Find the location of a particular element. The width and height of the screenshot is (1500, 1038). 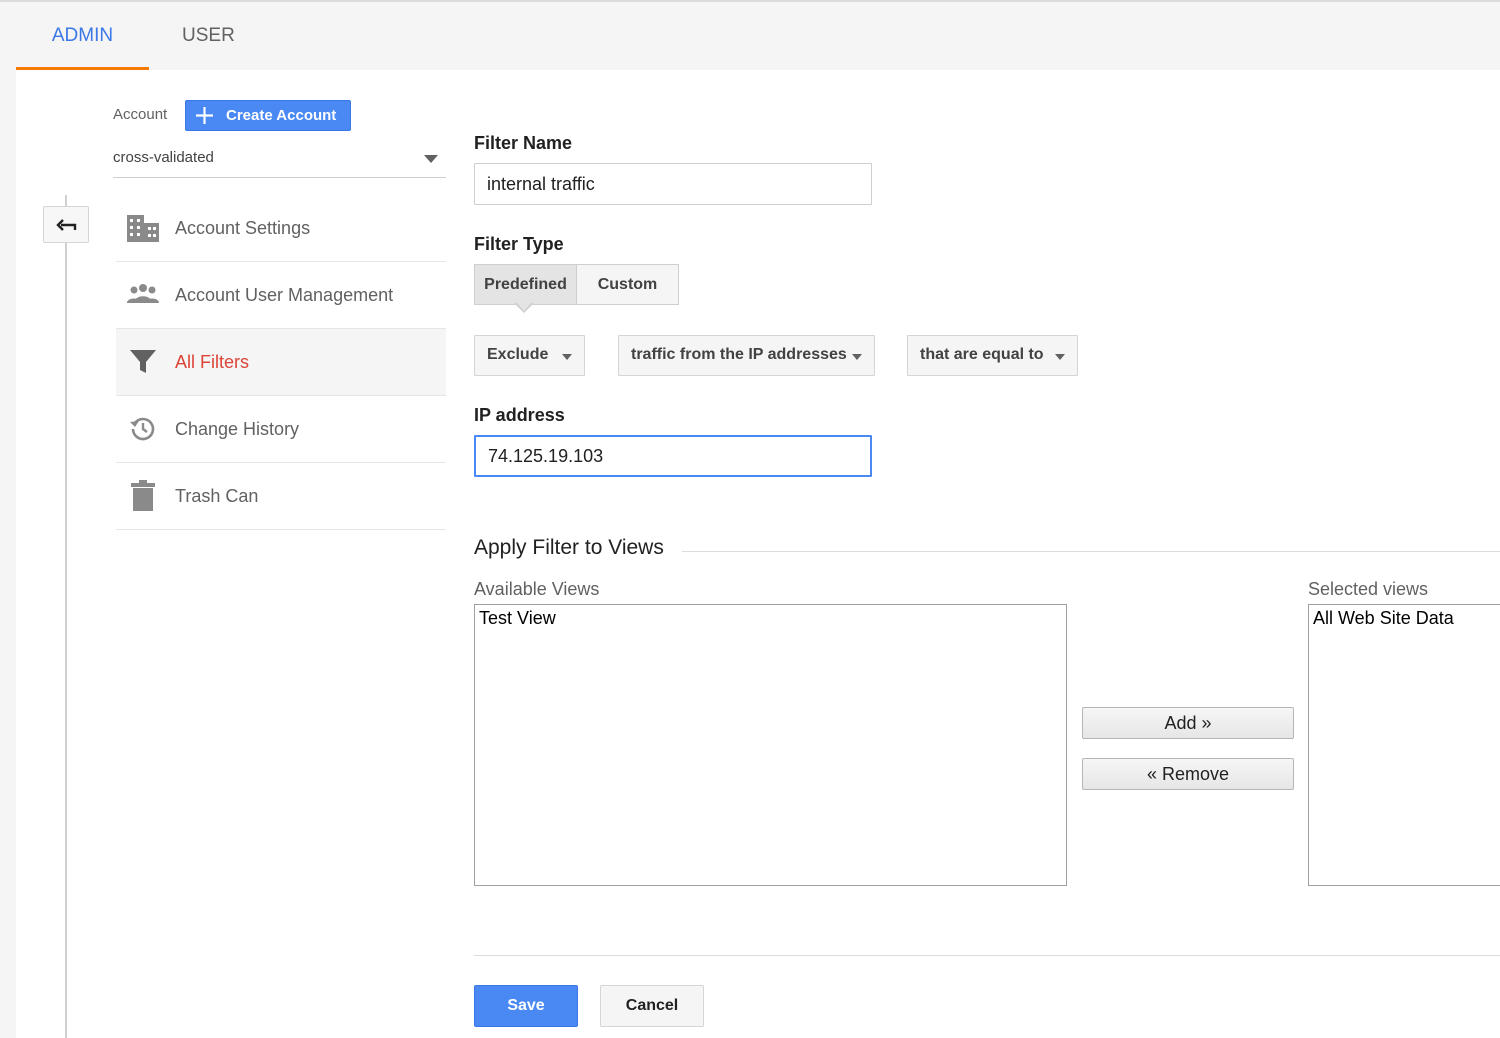

toggle-pointer-fill is located at coordinates (524, 306).